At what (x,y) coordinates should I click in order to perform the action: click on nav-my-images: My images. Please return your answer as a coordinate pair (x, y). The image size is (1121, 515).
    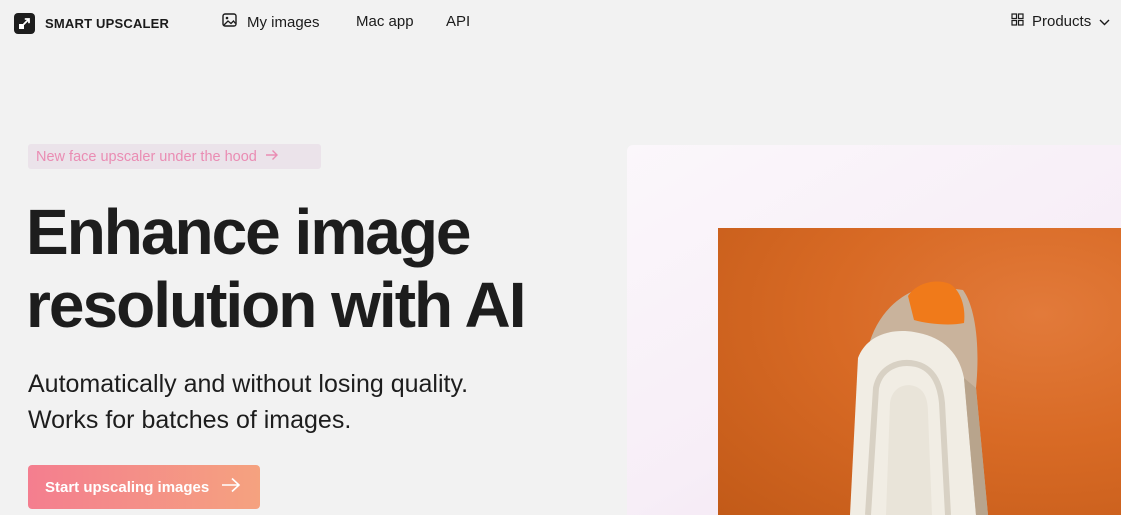
    Looking at the image, I should click on (271, 22).